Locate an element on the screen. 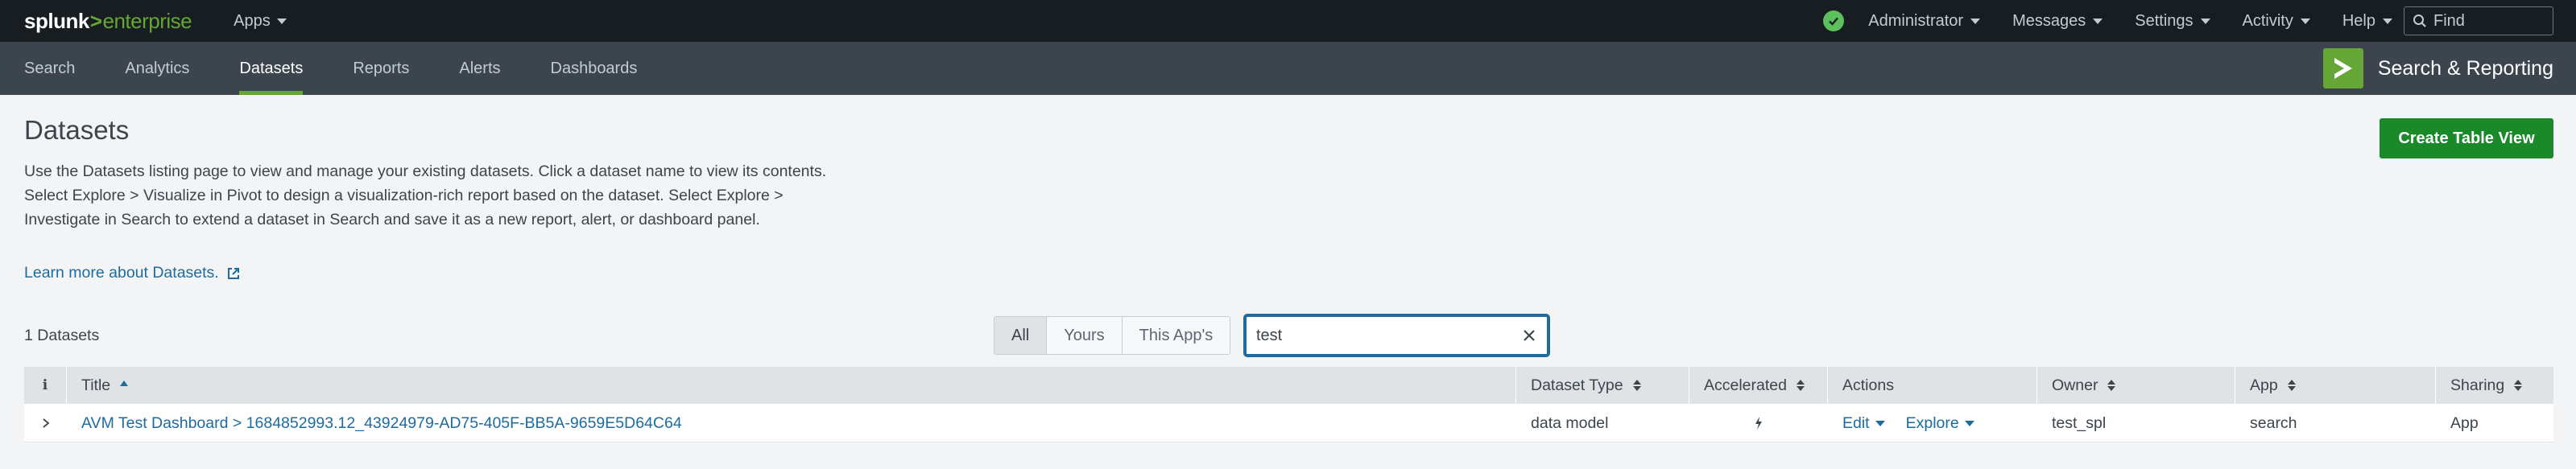  messages-menu: Messages is located at coordinates (2057, 21).